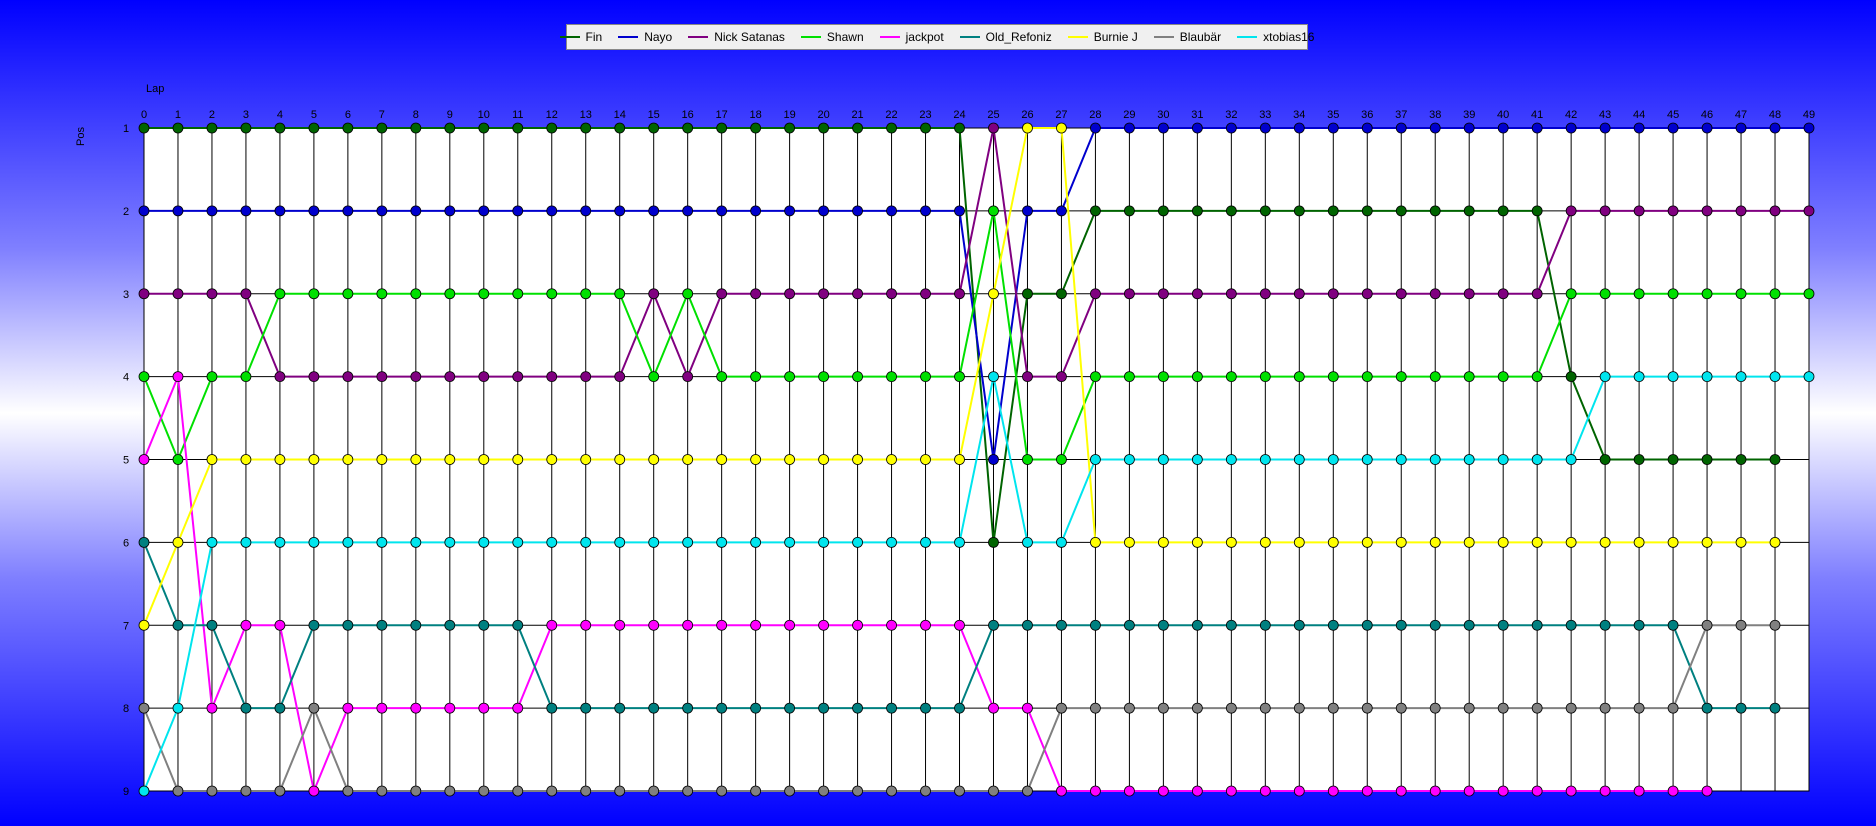  What do you see at coordinates (126, 792) in the screenshot?
I see `y-tick-label: 9` at bounding box center [126, 792].